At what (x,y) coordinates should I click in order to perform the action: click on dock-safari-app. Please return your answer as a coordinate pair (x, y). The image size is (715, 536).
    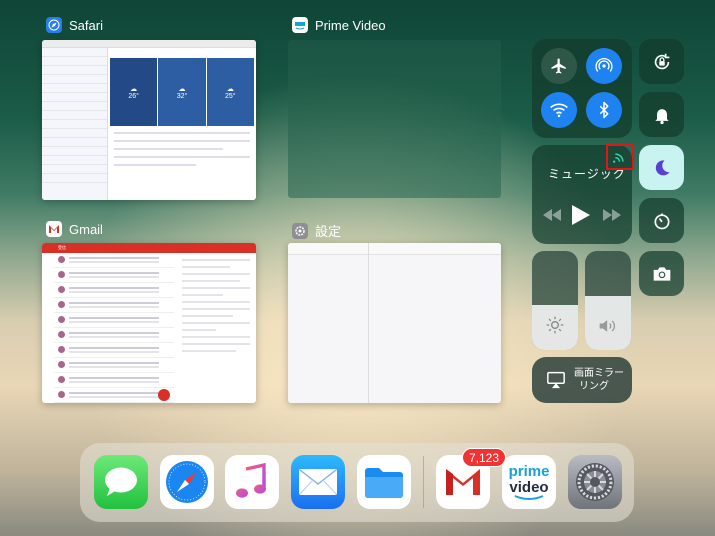
    Looking at the image, I should click on (187, 482).